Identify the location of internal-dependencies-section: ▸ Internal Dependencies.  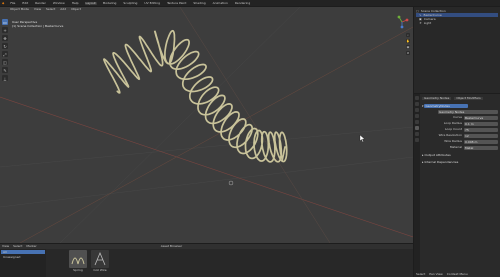
(460, 161).